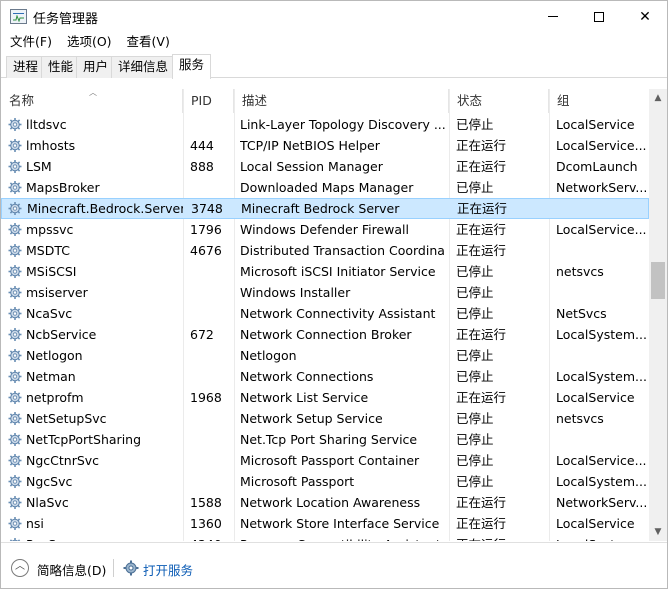  Describe the element at coordinates (658, 532) in the screenshot. I see `scroll-down-arrow-icon: ▼` at that location.